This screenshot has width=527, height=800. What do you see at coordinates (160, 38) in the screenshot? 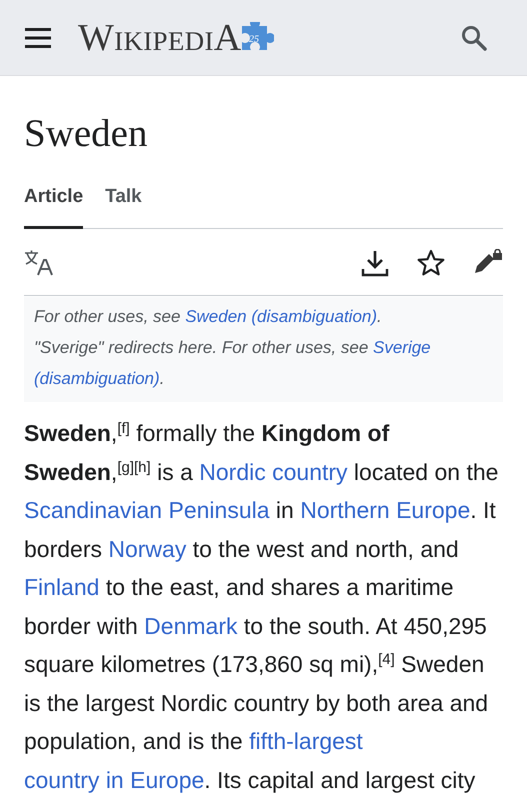
I see `wikipedia-logo: WikipediA` at bounding box center [160, 38].